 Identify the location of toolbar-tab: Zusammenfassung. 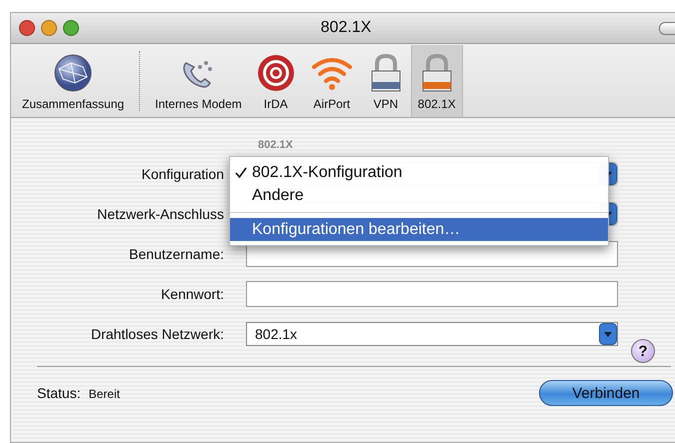
(73, 81).